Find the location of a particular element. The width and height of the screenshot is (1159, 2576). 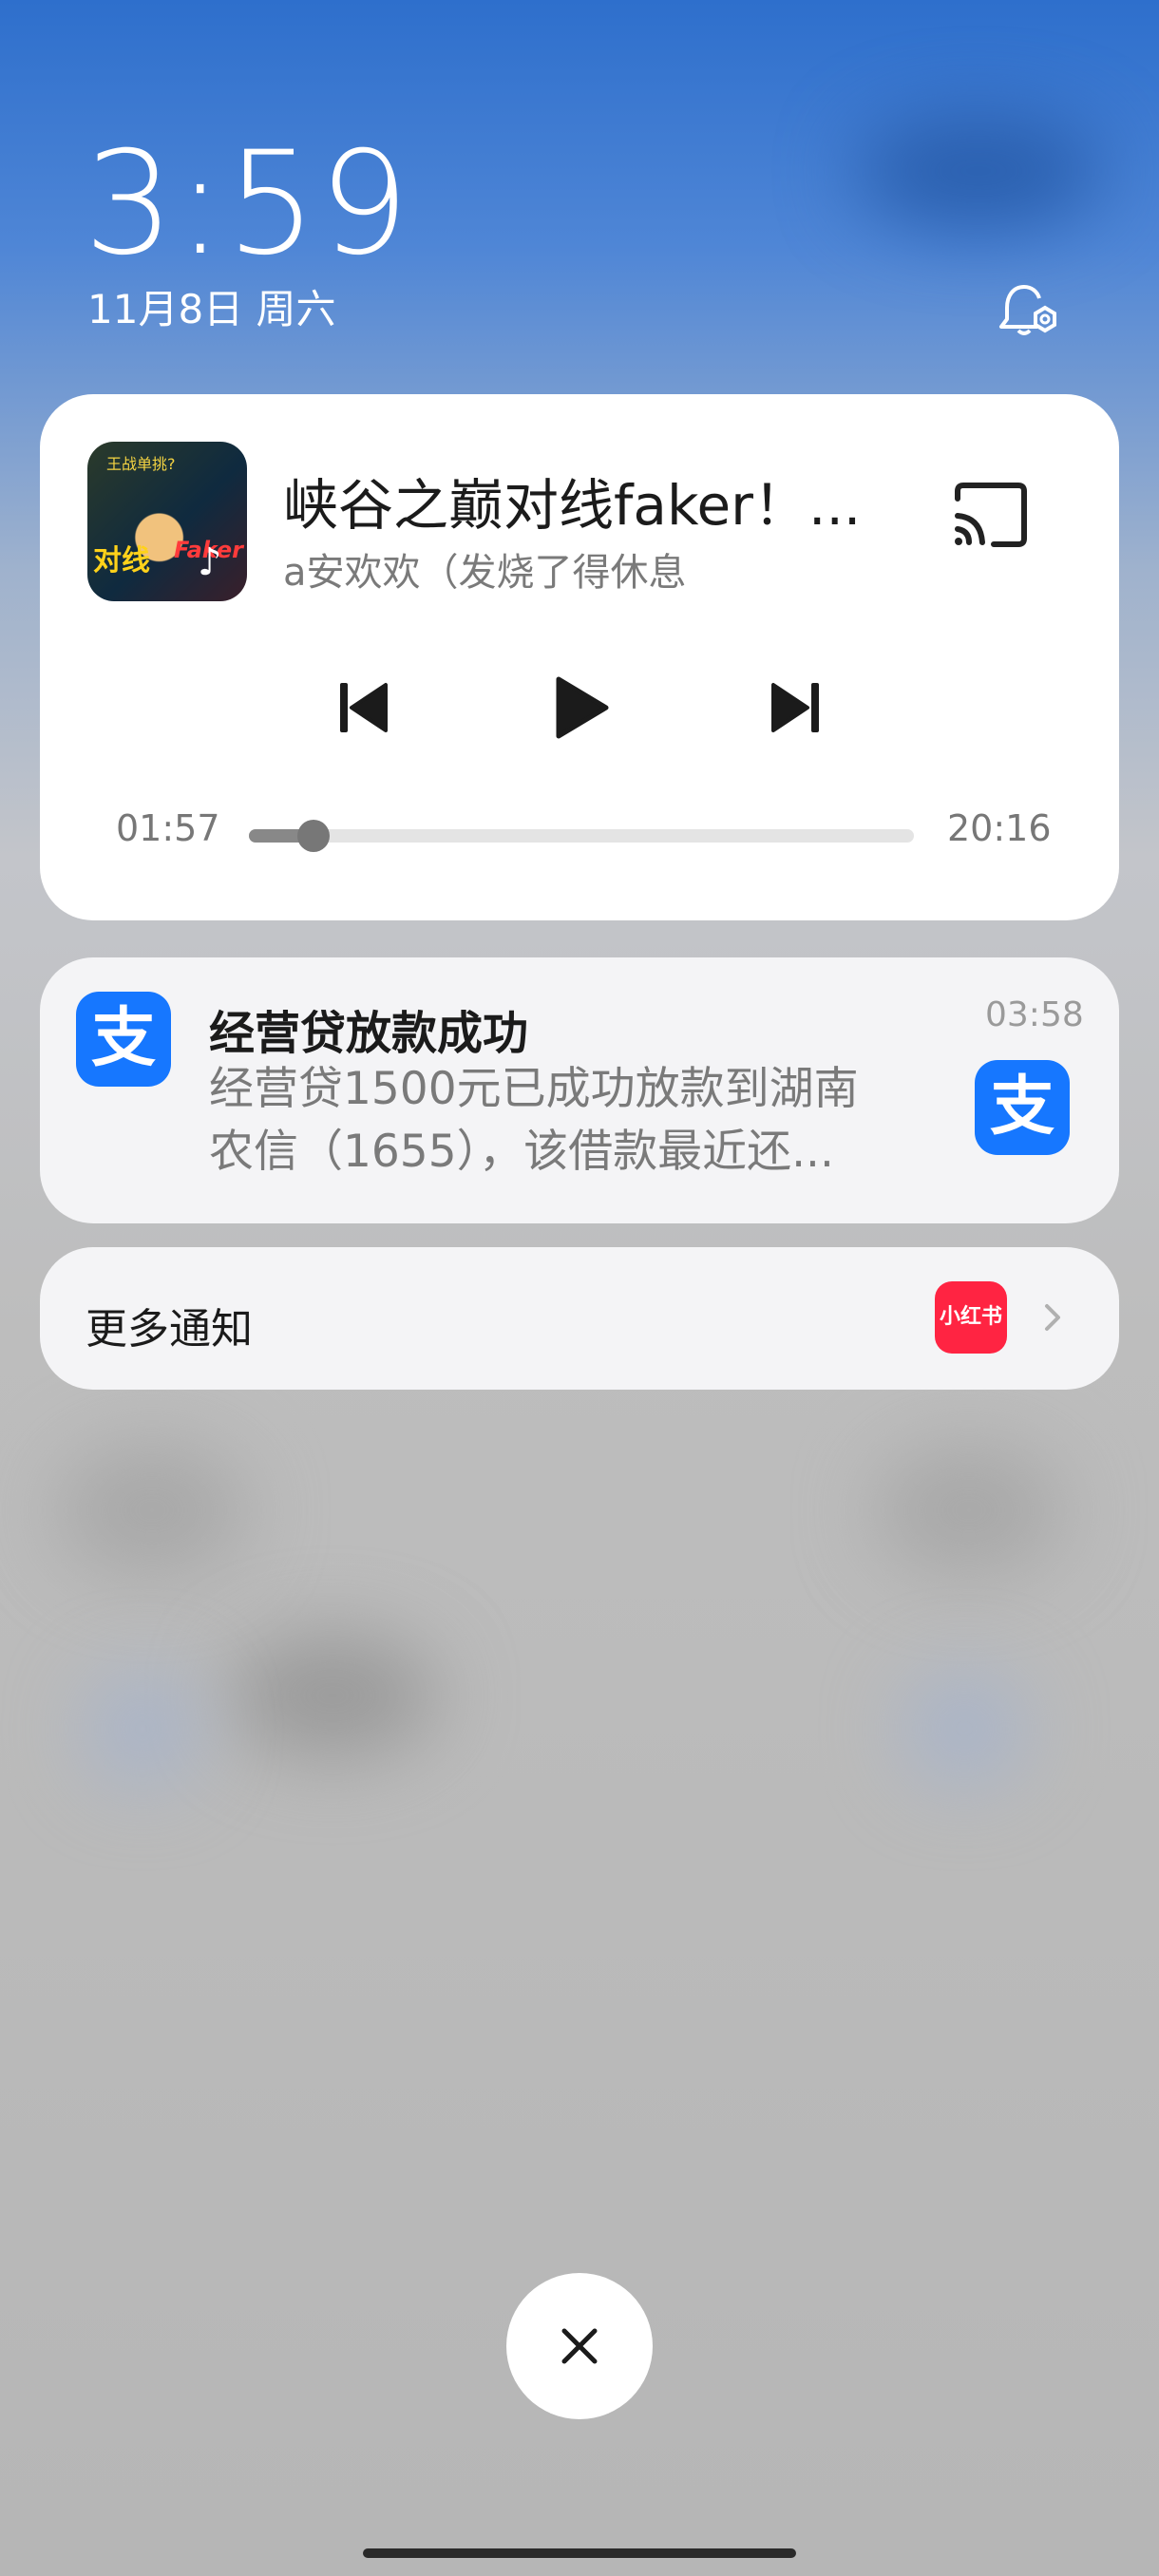

progress-handle is located at coordinates (313, 836).